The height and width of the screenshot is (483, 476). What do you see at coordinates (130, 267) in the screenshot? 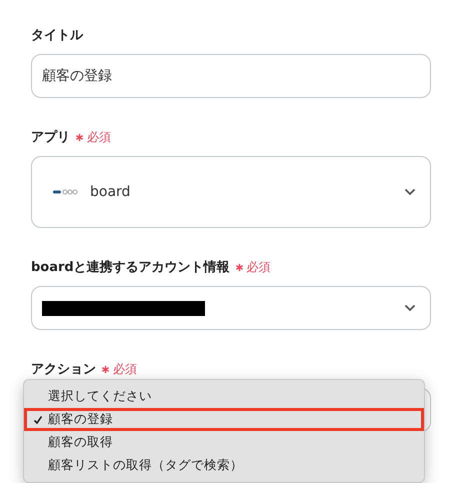
I see `field-label: boardと連携するアカウント情報` at bounding box center [130, 267].